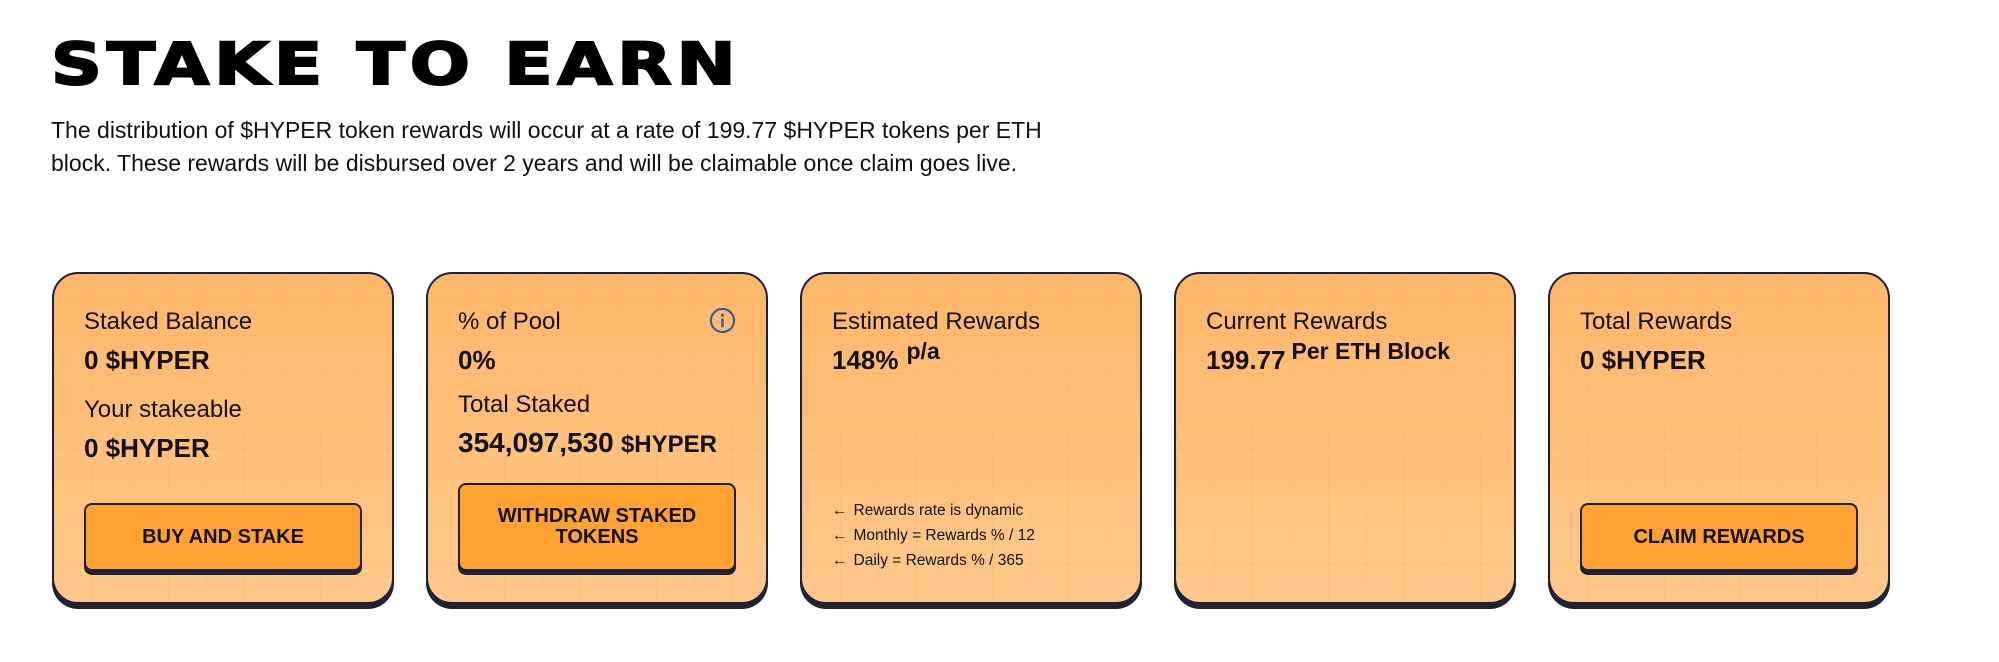  Describe the element at coordinates (865, 360) in the screenshot. I see `estimated-rewards-percent: 148%` at that location.